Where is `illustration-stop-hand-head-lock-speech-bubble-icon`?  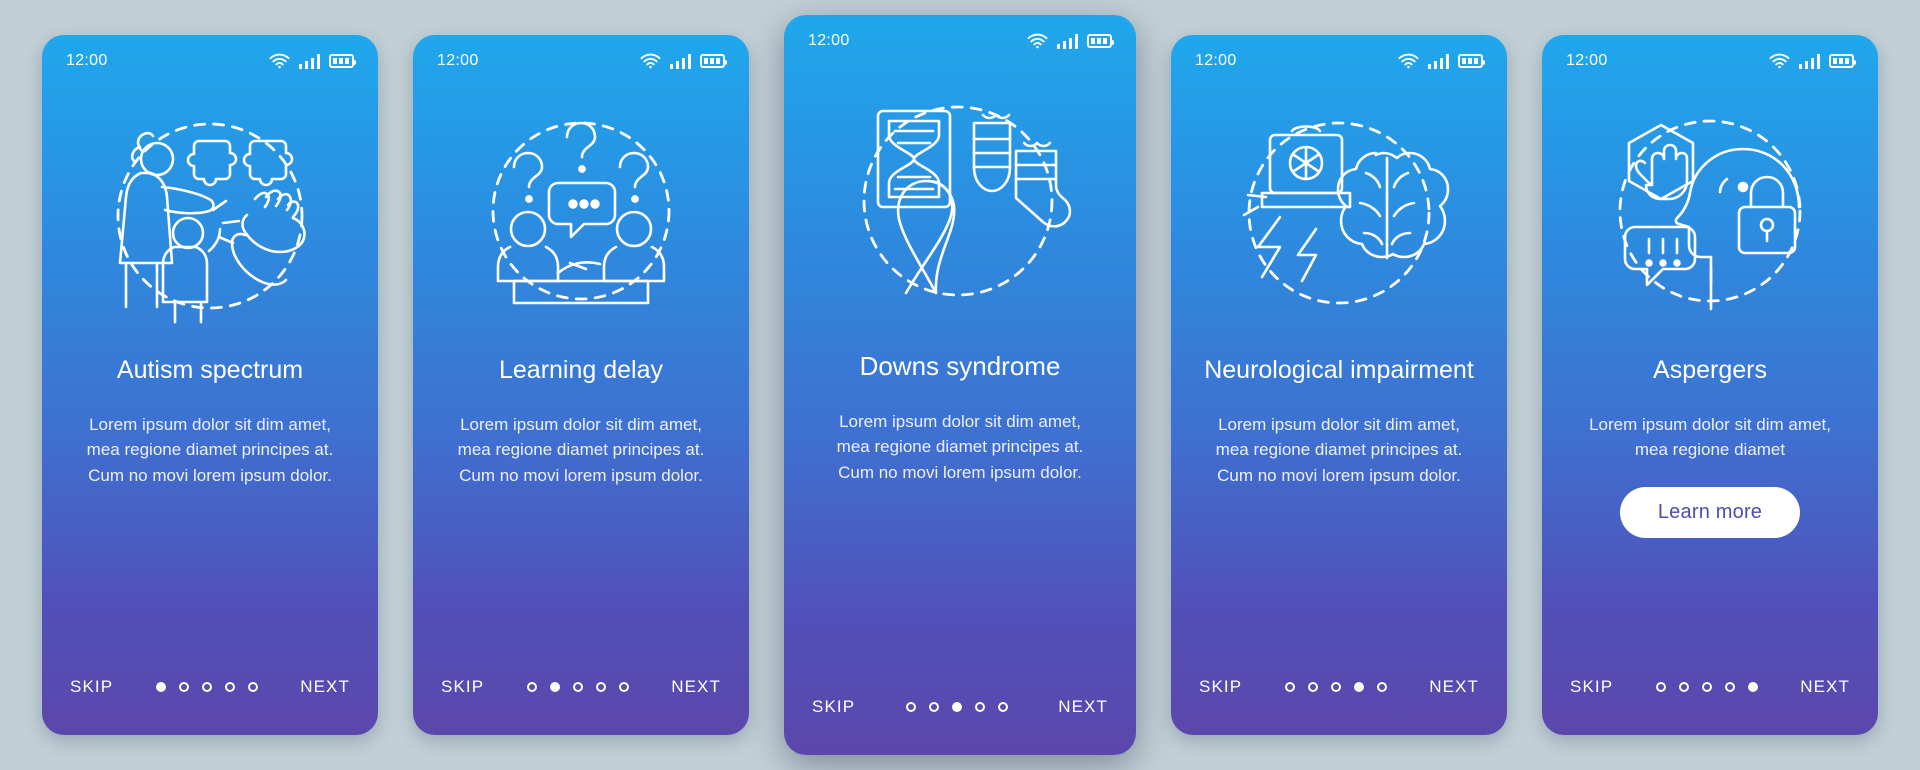
illustration-stop-hand-head-lock-speech-bubble-icon is located at coordinates (1710, 218).